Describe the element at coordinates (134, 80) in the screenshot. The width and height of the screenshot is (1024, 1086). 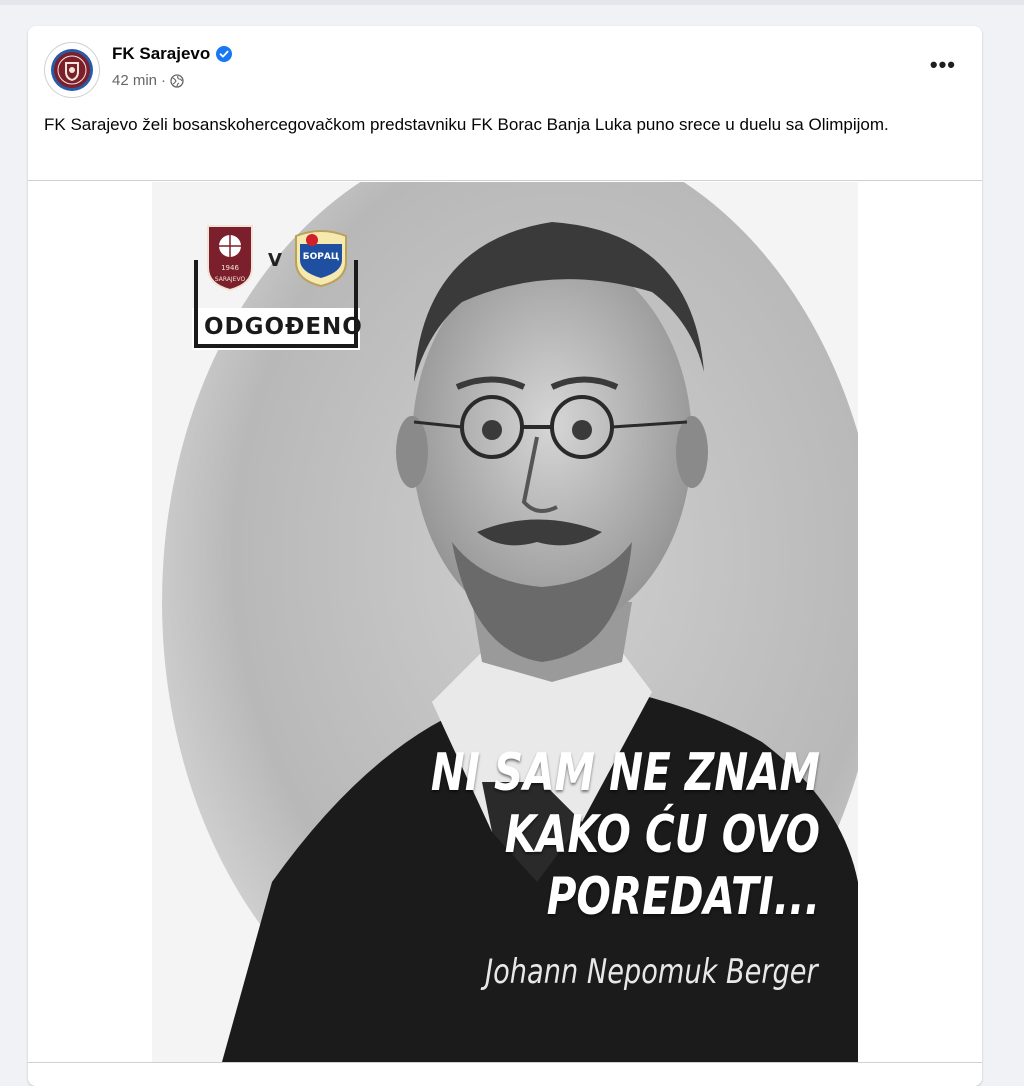
I see `post-timestamp: 42 min` at that location.